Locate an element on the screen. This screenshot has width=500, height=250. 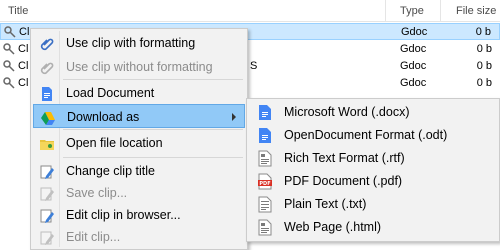
submenu-item-docx: Microsoft Word (.docx) is located at coordinates (373, 112).